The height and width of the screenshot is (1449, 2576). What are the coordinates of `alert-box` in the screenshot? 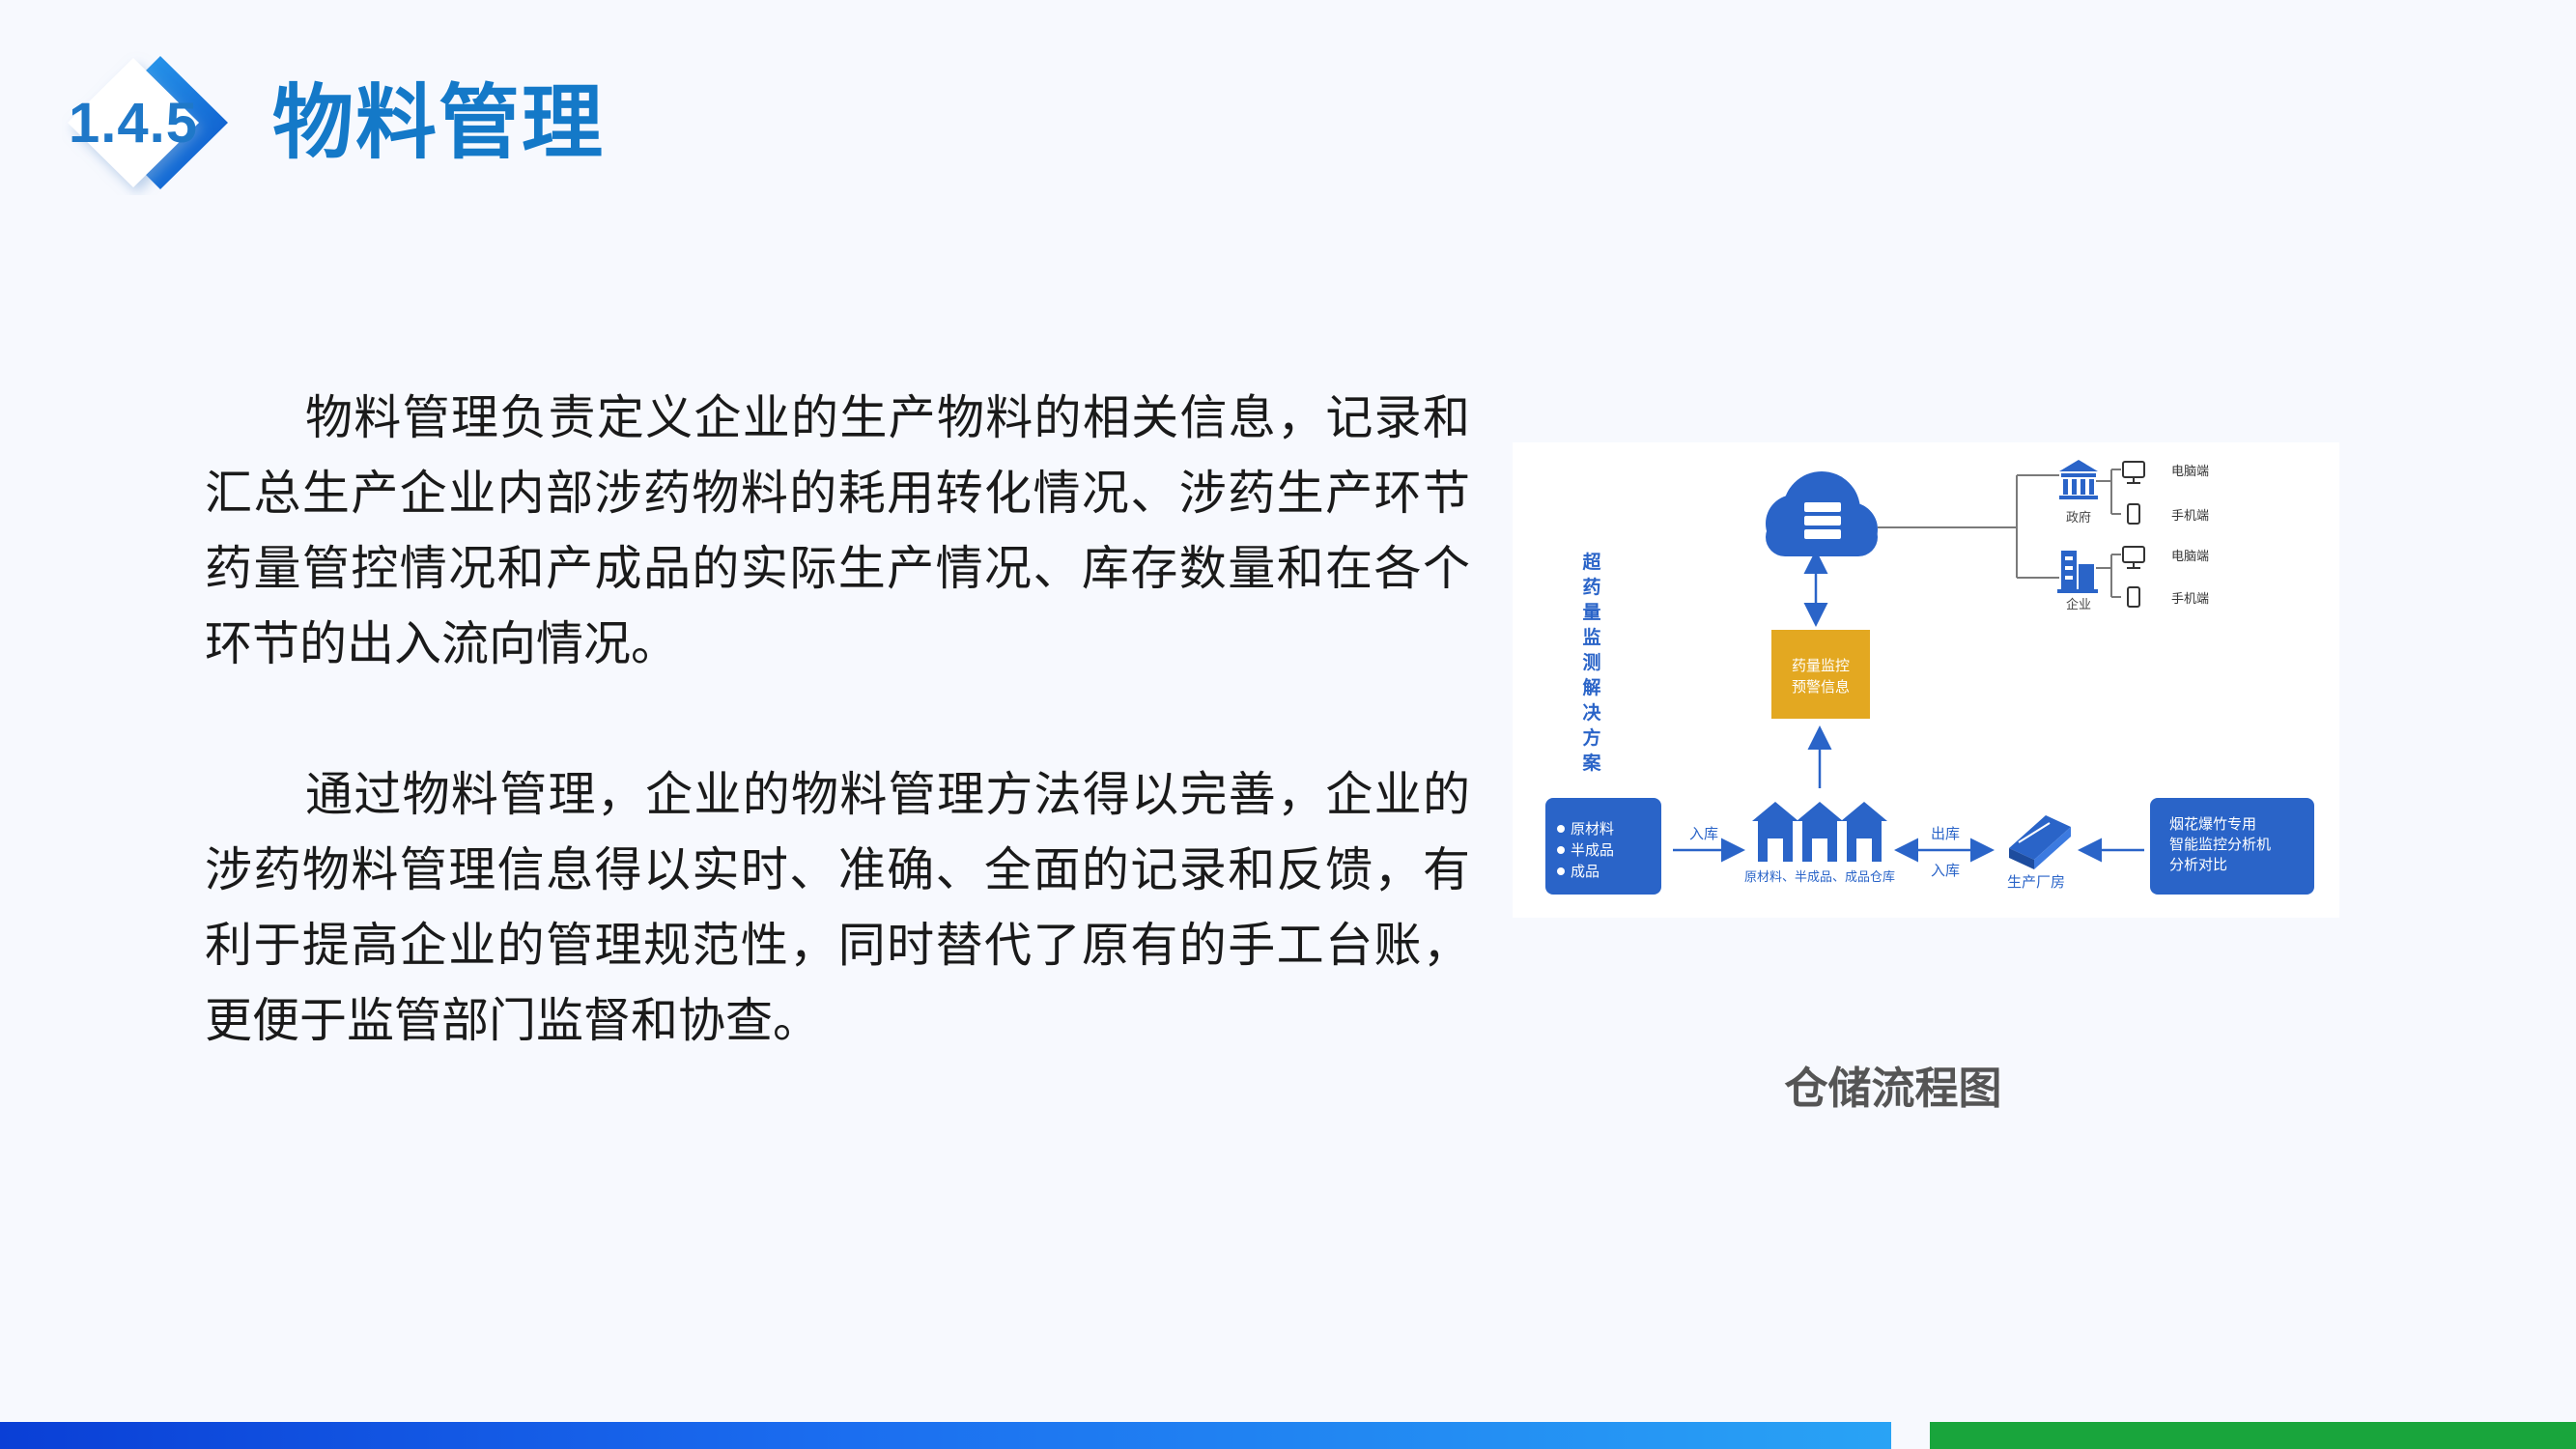 It's located at (1820, 674).